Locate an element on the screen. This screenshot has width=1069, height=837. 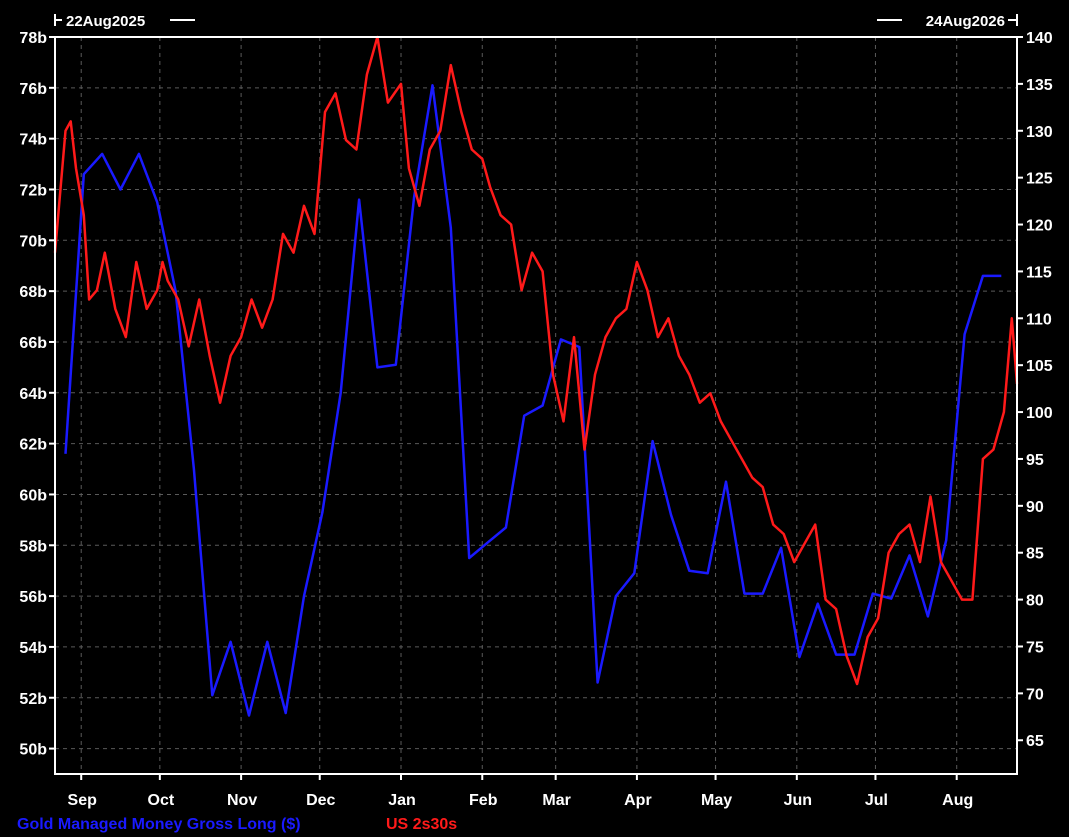
right-tick-label: 105 is located at coordinates (1039, 366).